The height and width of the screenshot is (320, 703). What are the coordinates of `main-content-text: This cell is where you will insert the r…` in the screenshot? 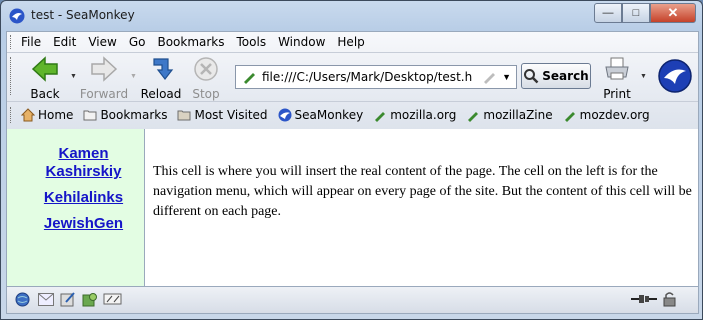 It's located at (422, 191).